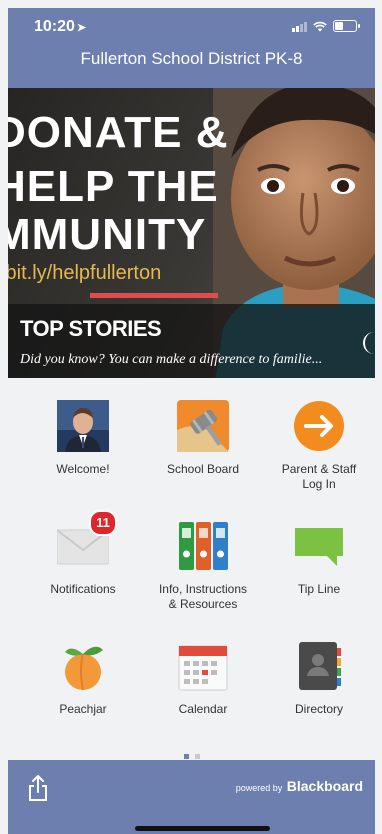 This screenshot has width=382, height=834. What do you see at coordinates (38, 788) in the screenshot?
I see `share-icon` at bounding box center [38, 788].